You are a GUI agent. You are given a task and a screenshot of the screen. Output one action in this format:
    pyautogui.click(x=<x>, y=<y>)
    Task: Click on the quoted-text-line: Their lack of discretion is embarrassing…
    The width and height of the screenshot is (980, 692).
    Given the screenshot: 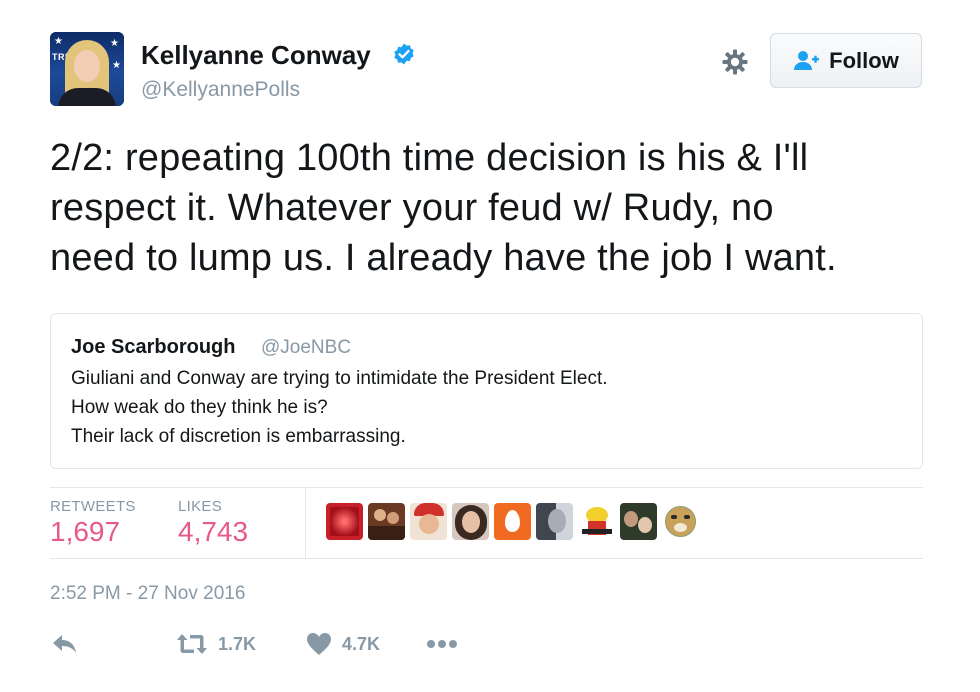 What is the action you would take?
    pyautogui.click(x=238, y=436)
    